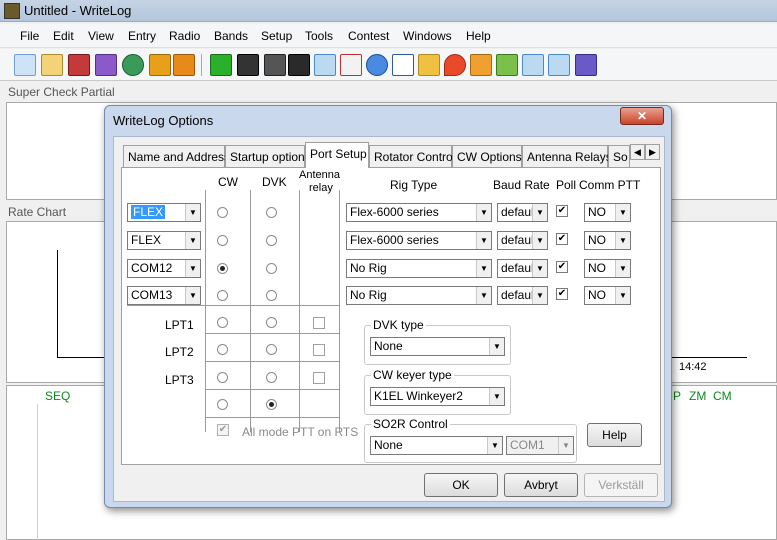 This screenshot has height=540, width=777. What do you see at coordinates (652, 152) in the screenshot?
I see `tab-scroll-right-icon: ▶` at bounding box center [652, 152].